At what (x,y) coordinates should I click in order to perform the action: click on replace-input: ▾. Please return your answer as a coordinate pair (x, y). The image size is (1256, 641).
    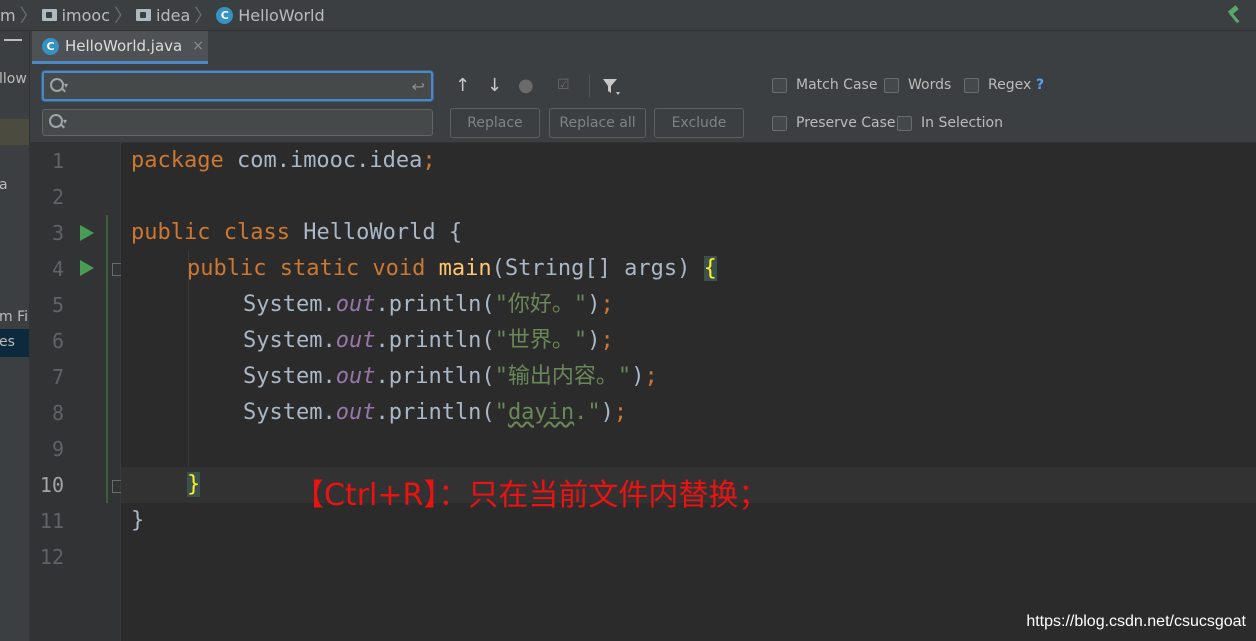
    Looking at the image, I should click on (237, 122).